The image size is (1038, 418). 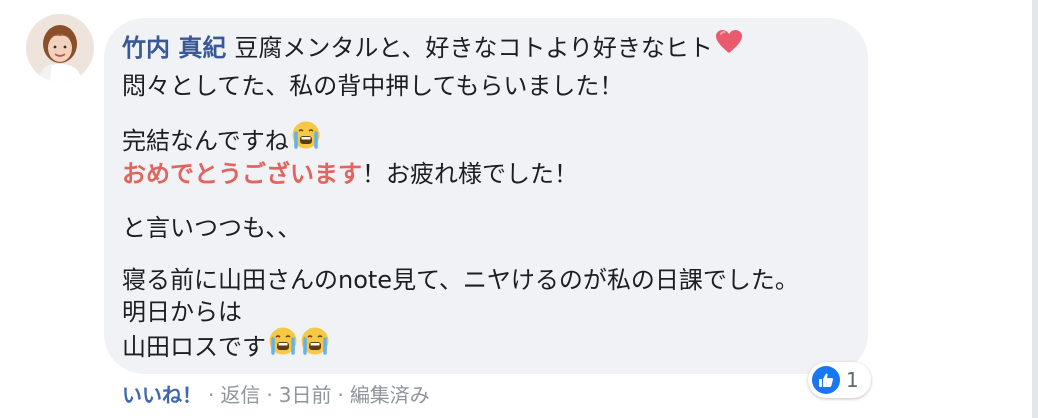 I want to click on comment-text-2: 悶々としてた、私の背中押してもらいました！, so click(x=373, y=86).